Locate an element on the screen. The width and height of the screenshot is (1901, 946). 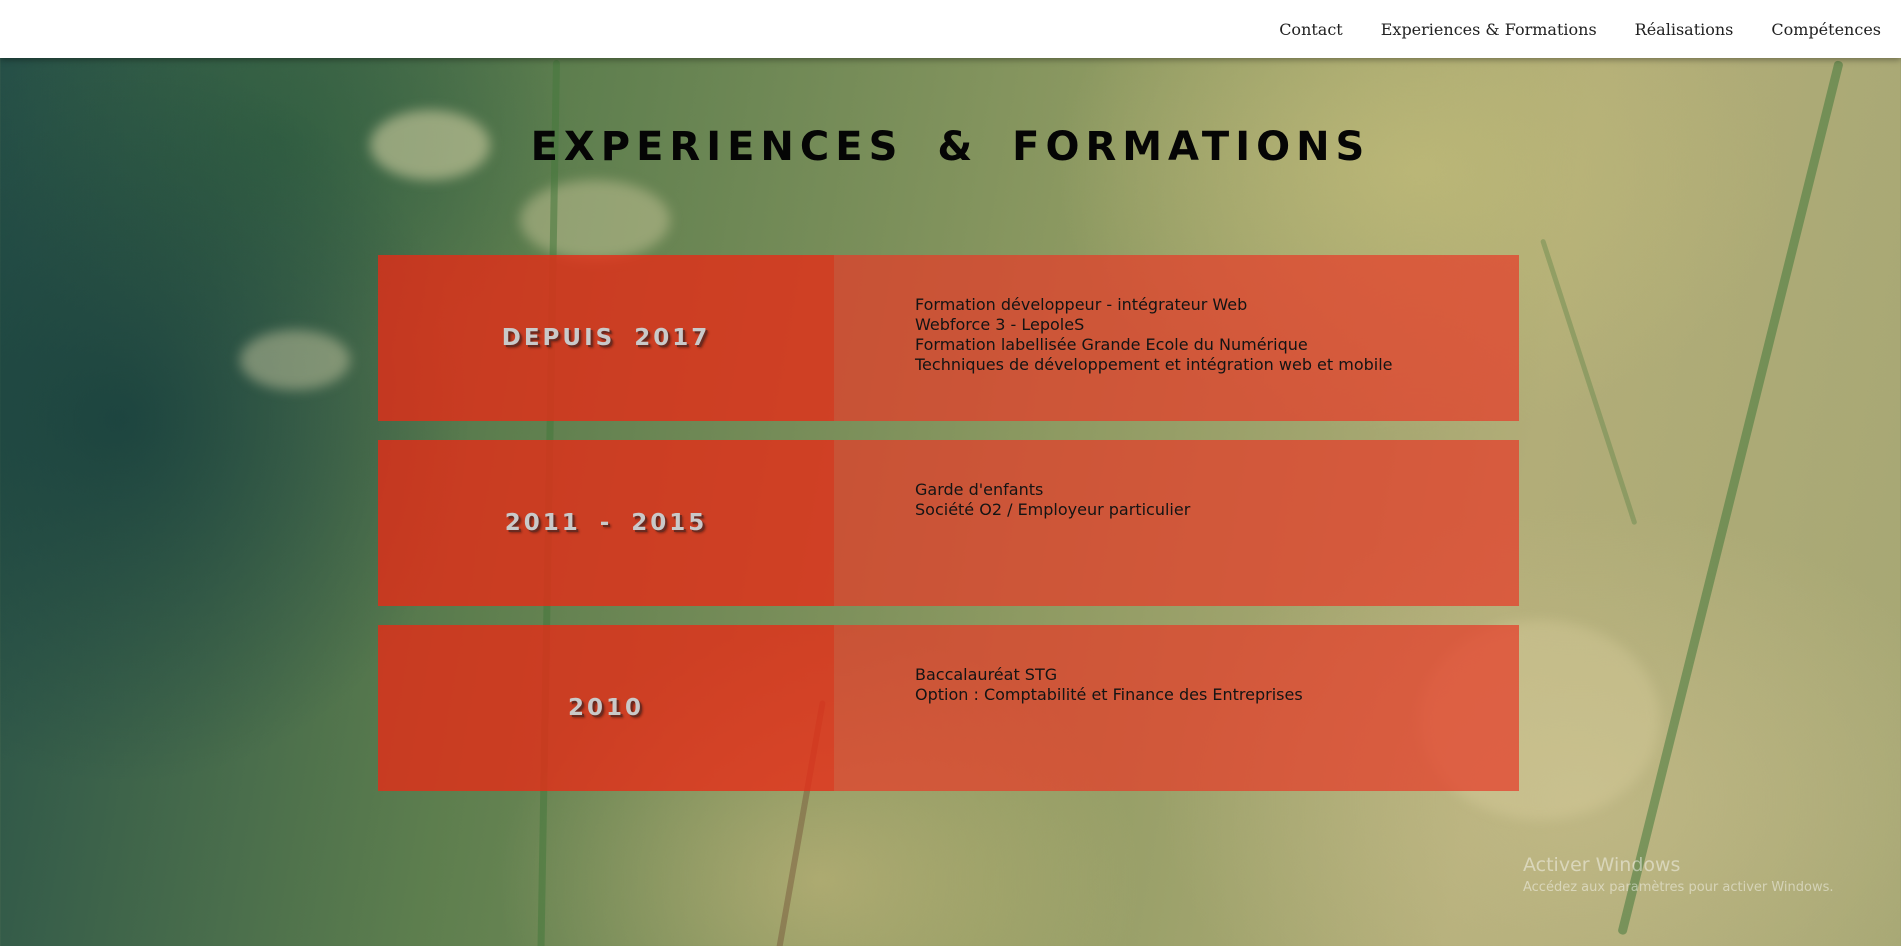
detail-line: Webforce 3 - LepoleS is located at coordinates (1000, 324).